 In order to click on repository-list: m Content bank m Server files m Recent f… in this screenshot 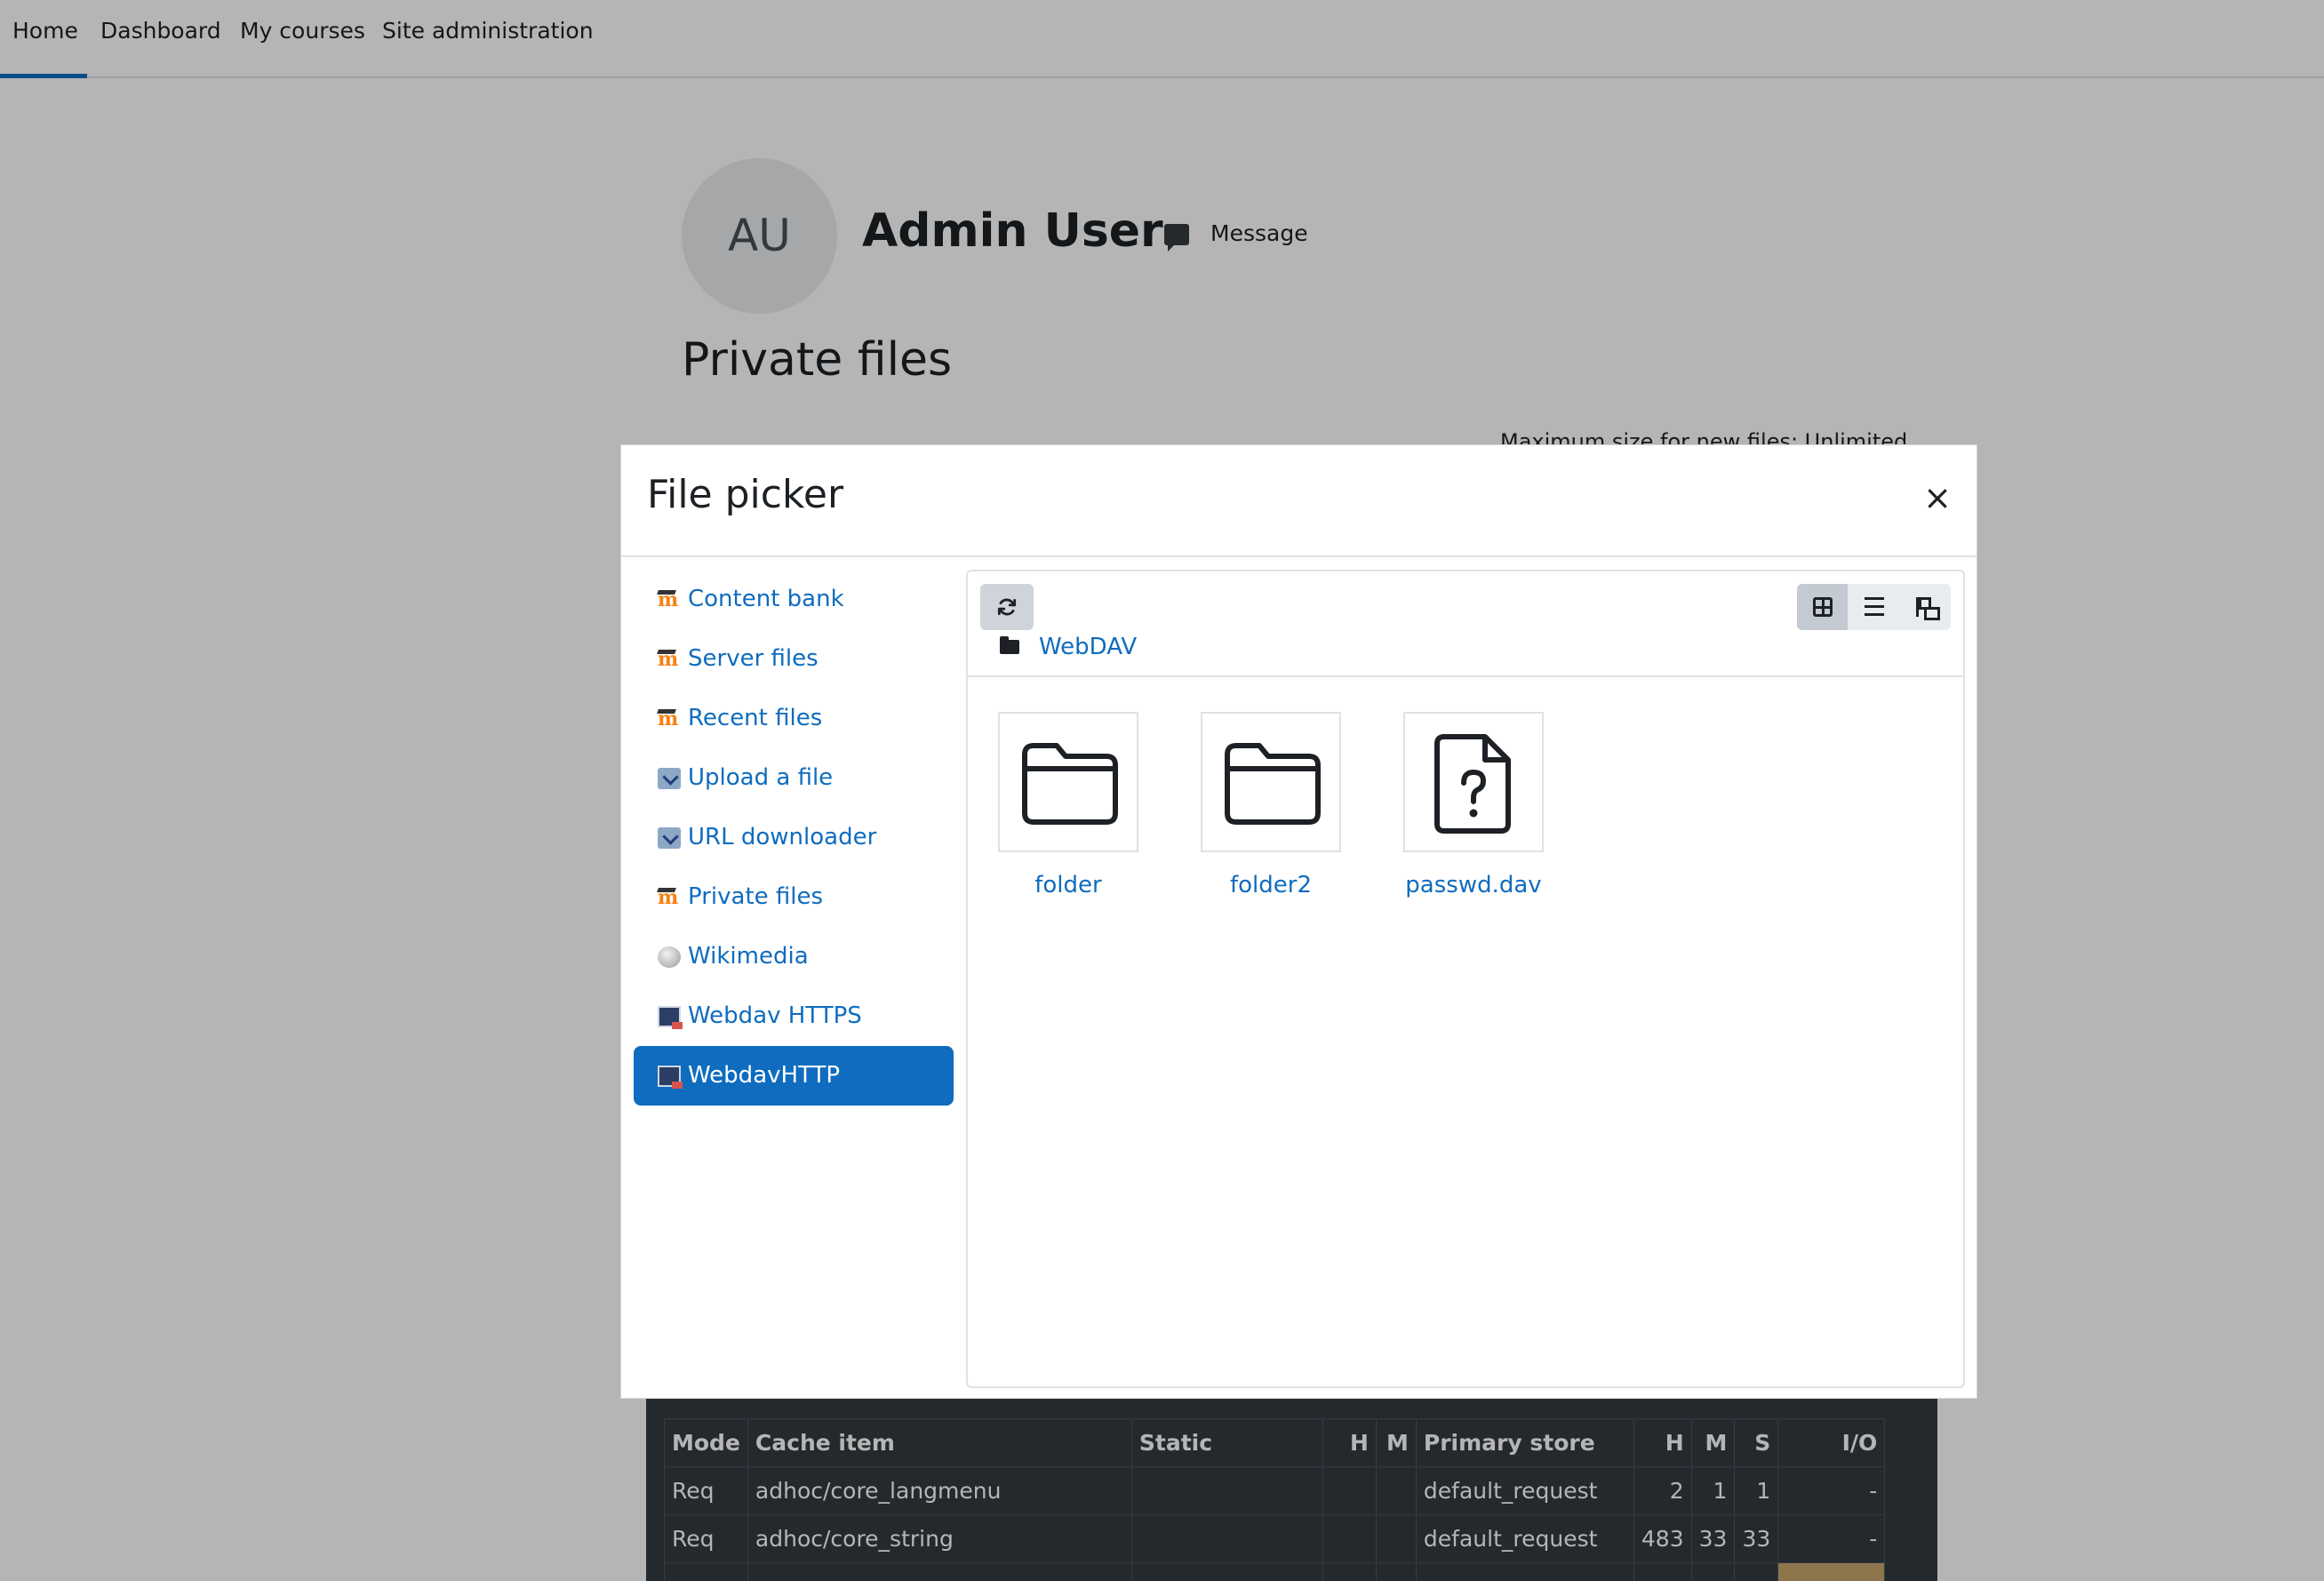, I will do `click(794, 838)`.